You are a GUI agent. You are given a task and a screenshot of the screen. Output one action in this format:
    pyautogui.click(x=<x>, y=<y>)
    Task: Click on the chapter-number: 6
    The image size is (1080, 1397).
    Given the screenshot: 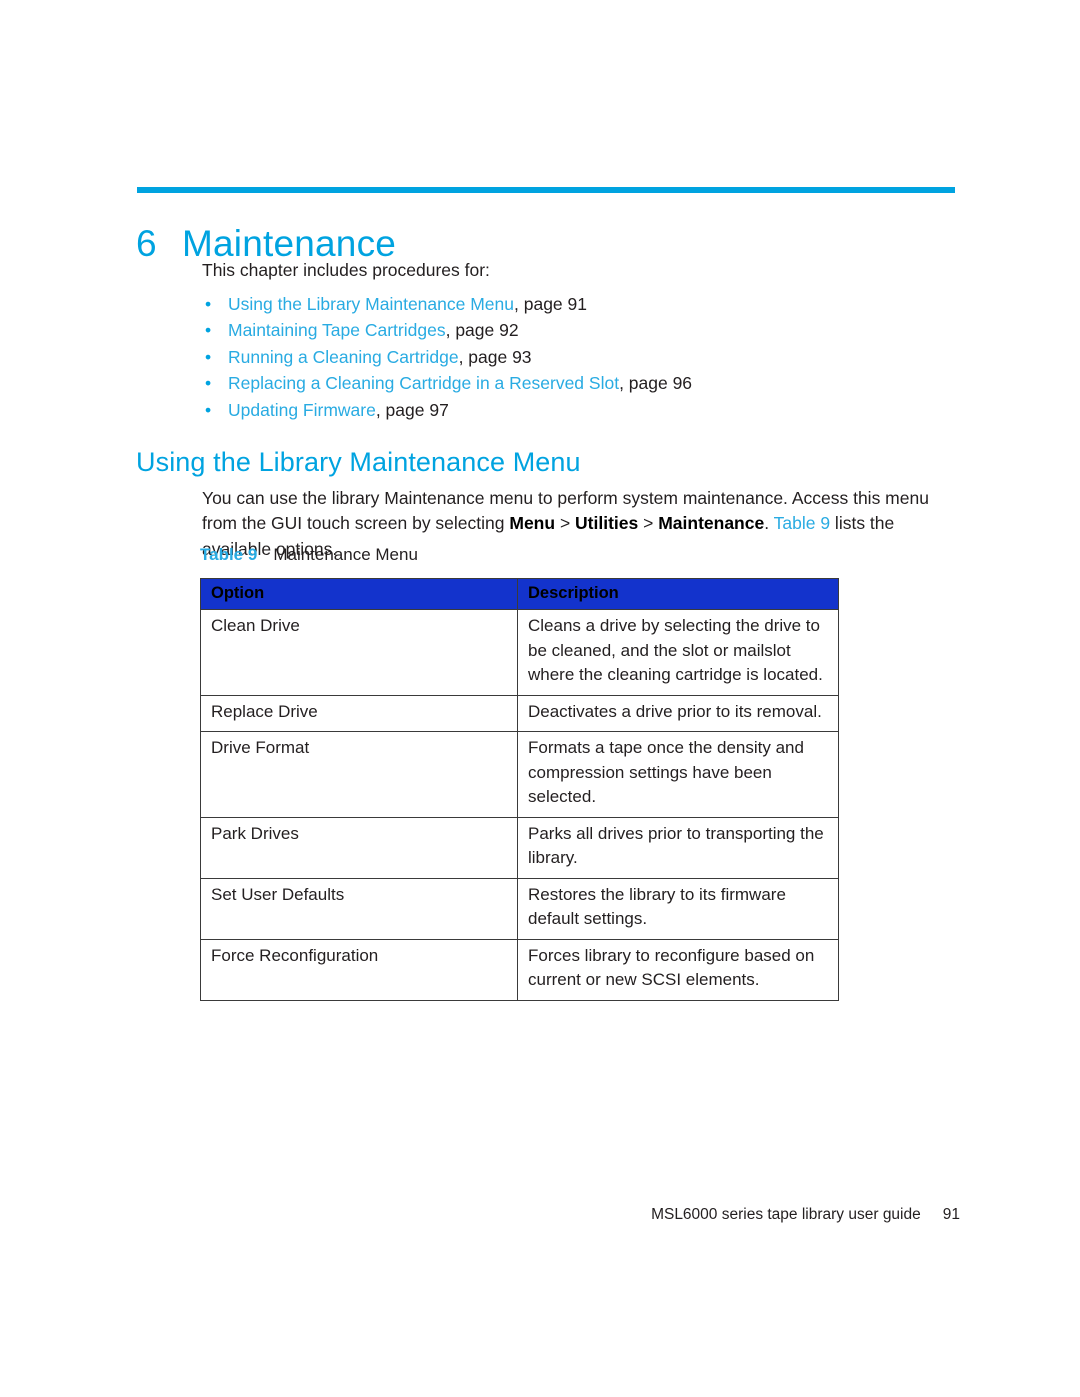 What is the action you would take?
    pyautogui.click(x=146, y=243)
    